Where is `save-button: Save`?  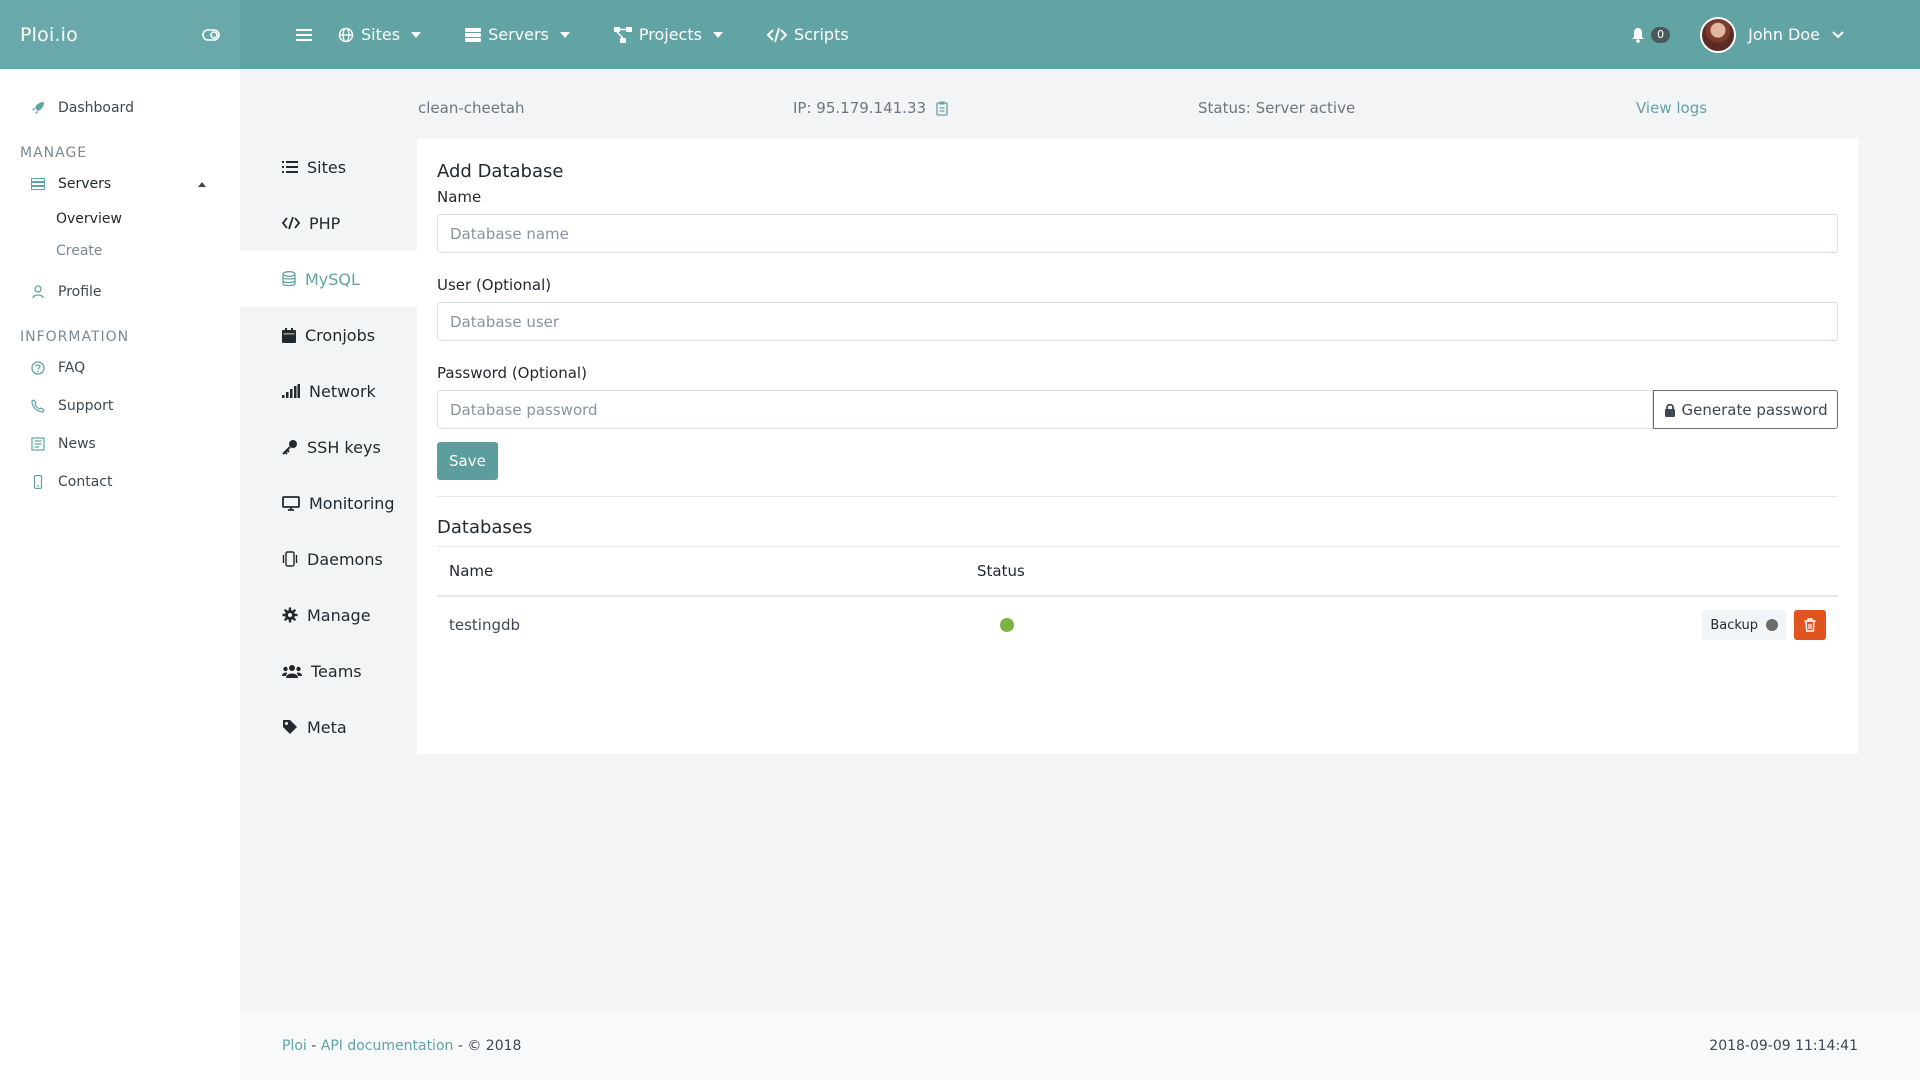 save-button: Save is located at coordinates (467, 461).